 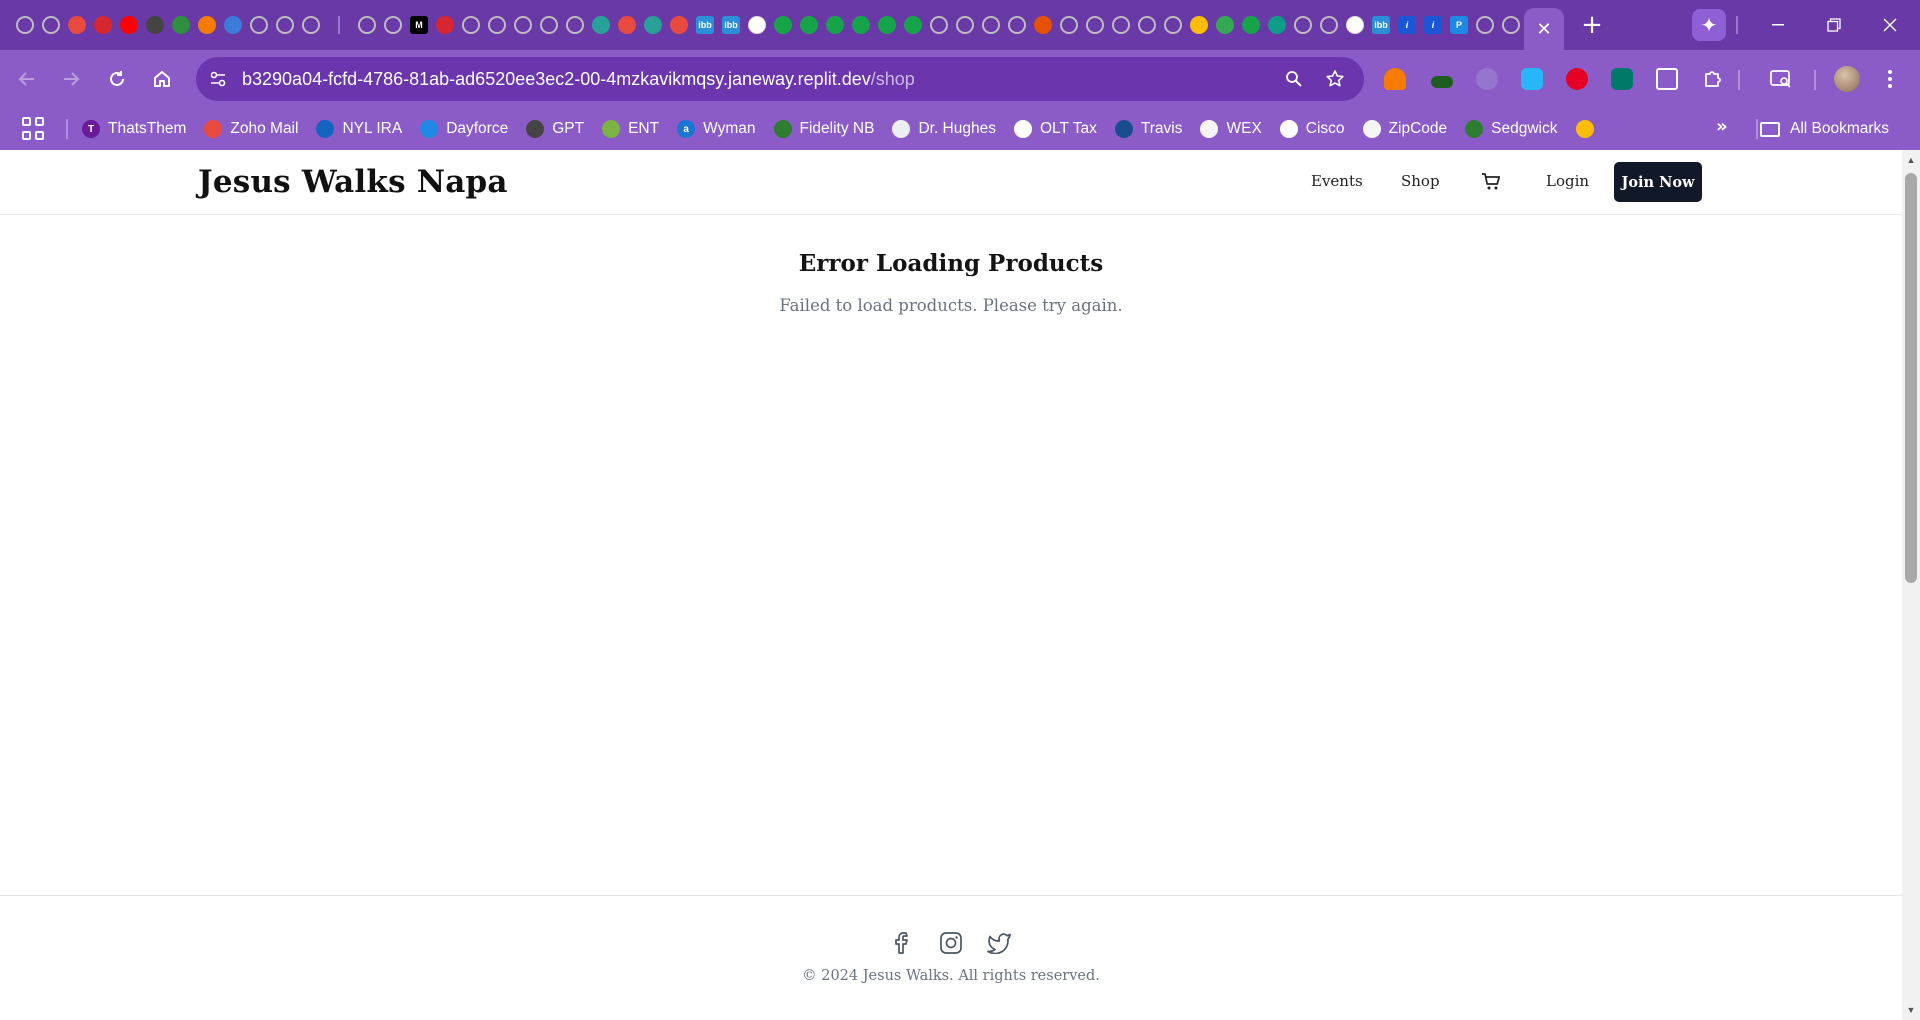 I want to click on medium-icon: M, so click(x=419, y=25).